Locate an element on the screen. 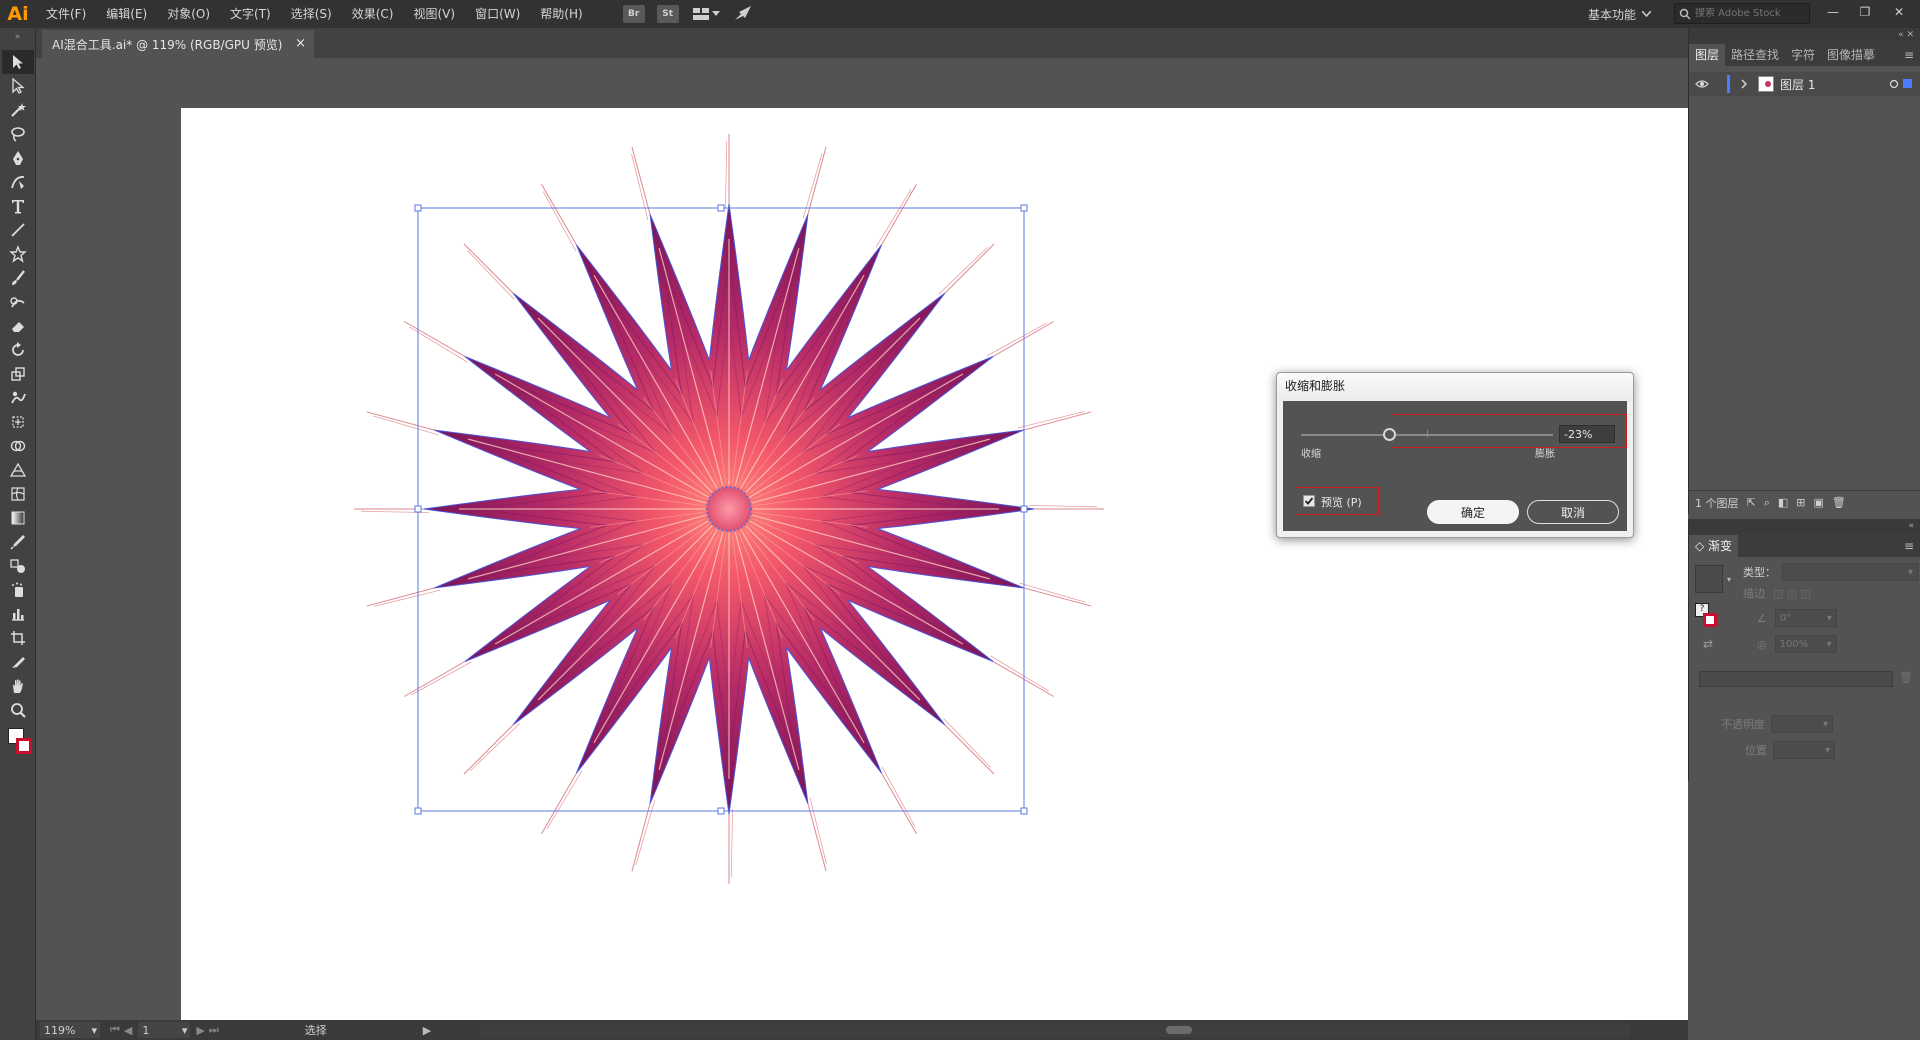  prev-artboard-icon: ◀ is located at coordinates (128, 1030).